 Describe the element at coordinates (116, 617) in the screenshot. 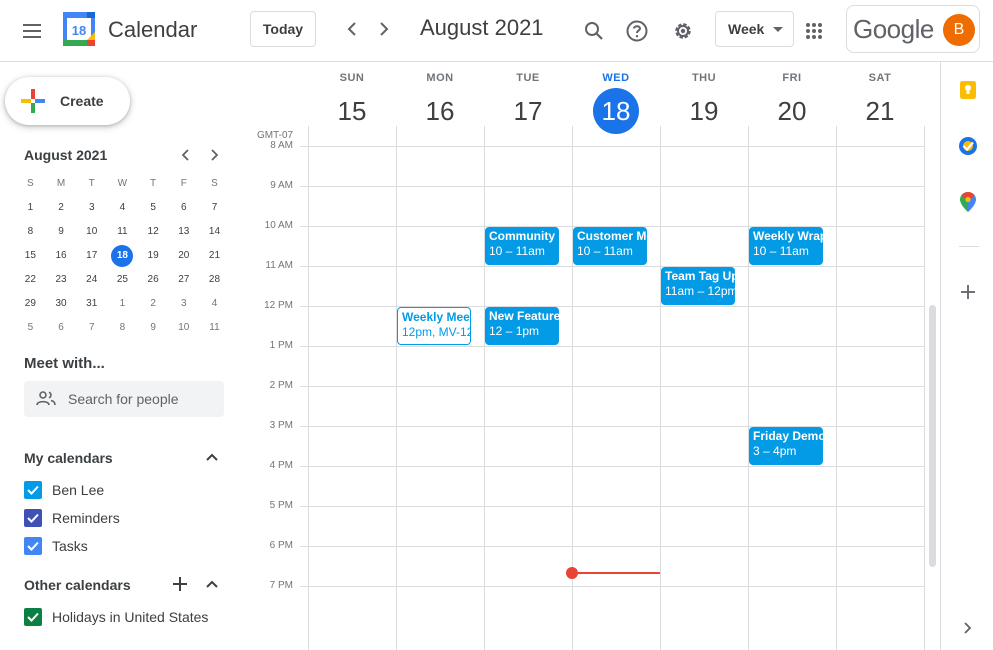

I see `calendar-list-item: Holidays in United States` at that location.